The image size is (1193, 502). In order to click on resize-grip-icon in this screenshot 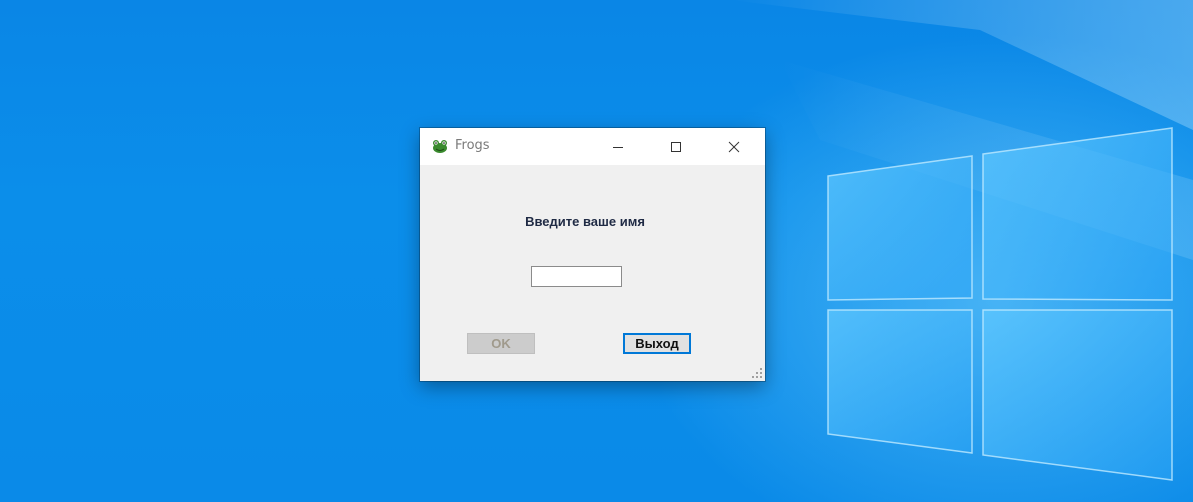, I will do `click(757, 373)`.